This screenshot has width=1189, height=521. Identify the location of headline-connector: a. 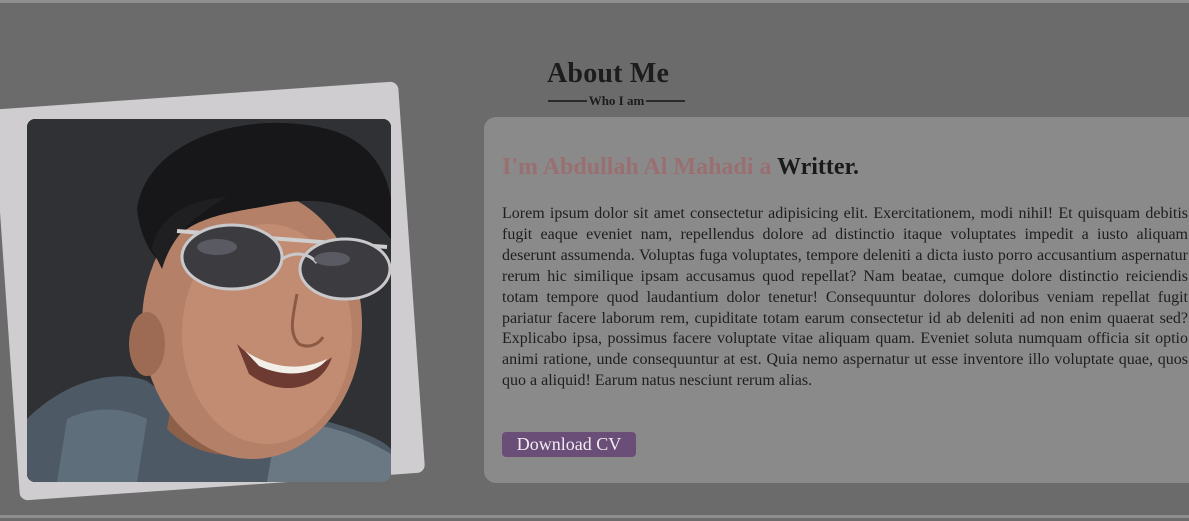
(765, 167).